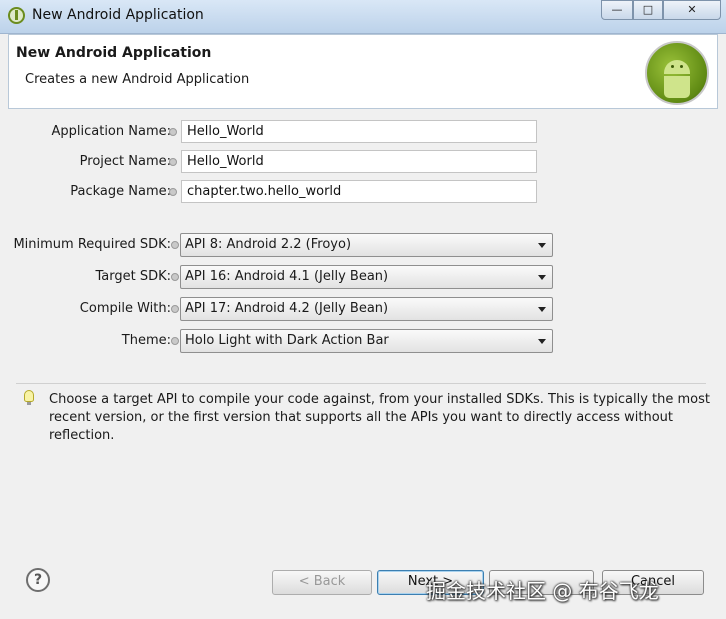 This screenshot has height=619, width=726. I want to click on min-sdk-select: API 8: Android 2.2 (Froyo), so click(366, 245).